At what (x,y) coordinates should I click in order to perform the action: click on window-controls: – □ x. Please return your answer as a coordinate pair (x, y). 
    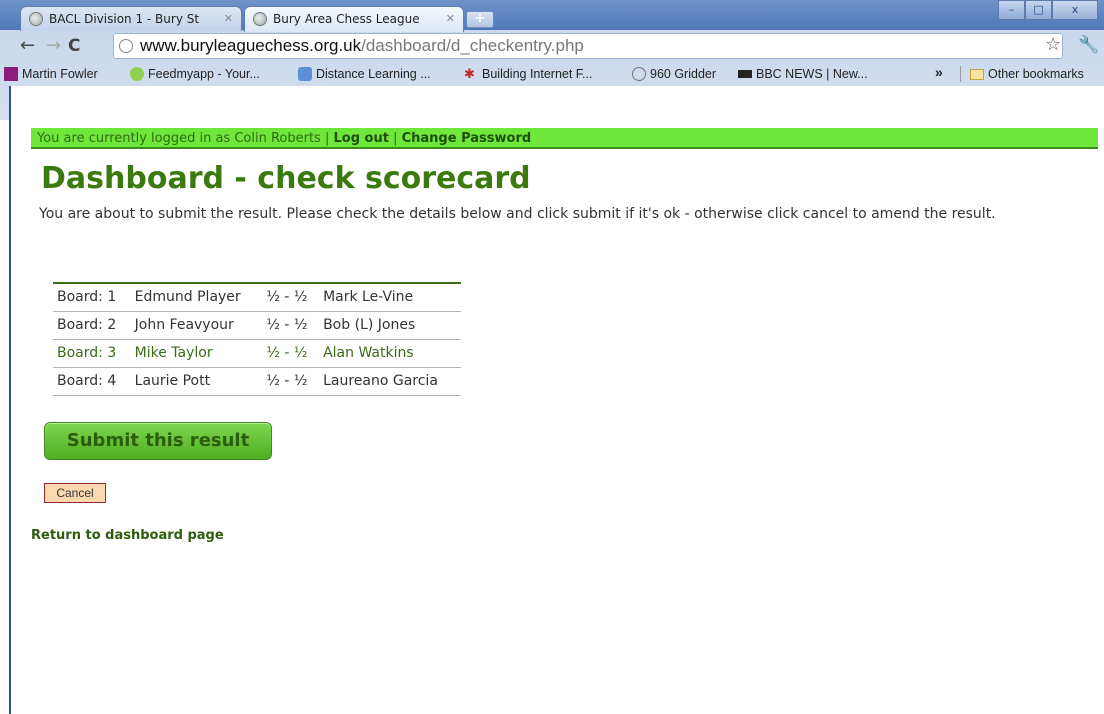
    Looking at the image, I should click on (1048, 10).